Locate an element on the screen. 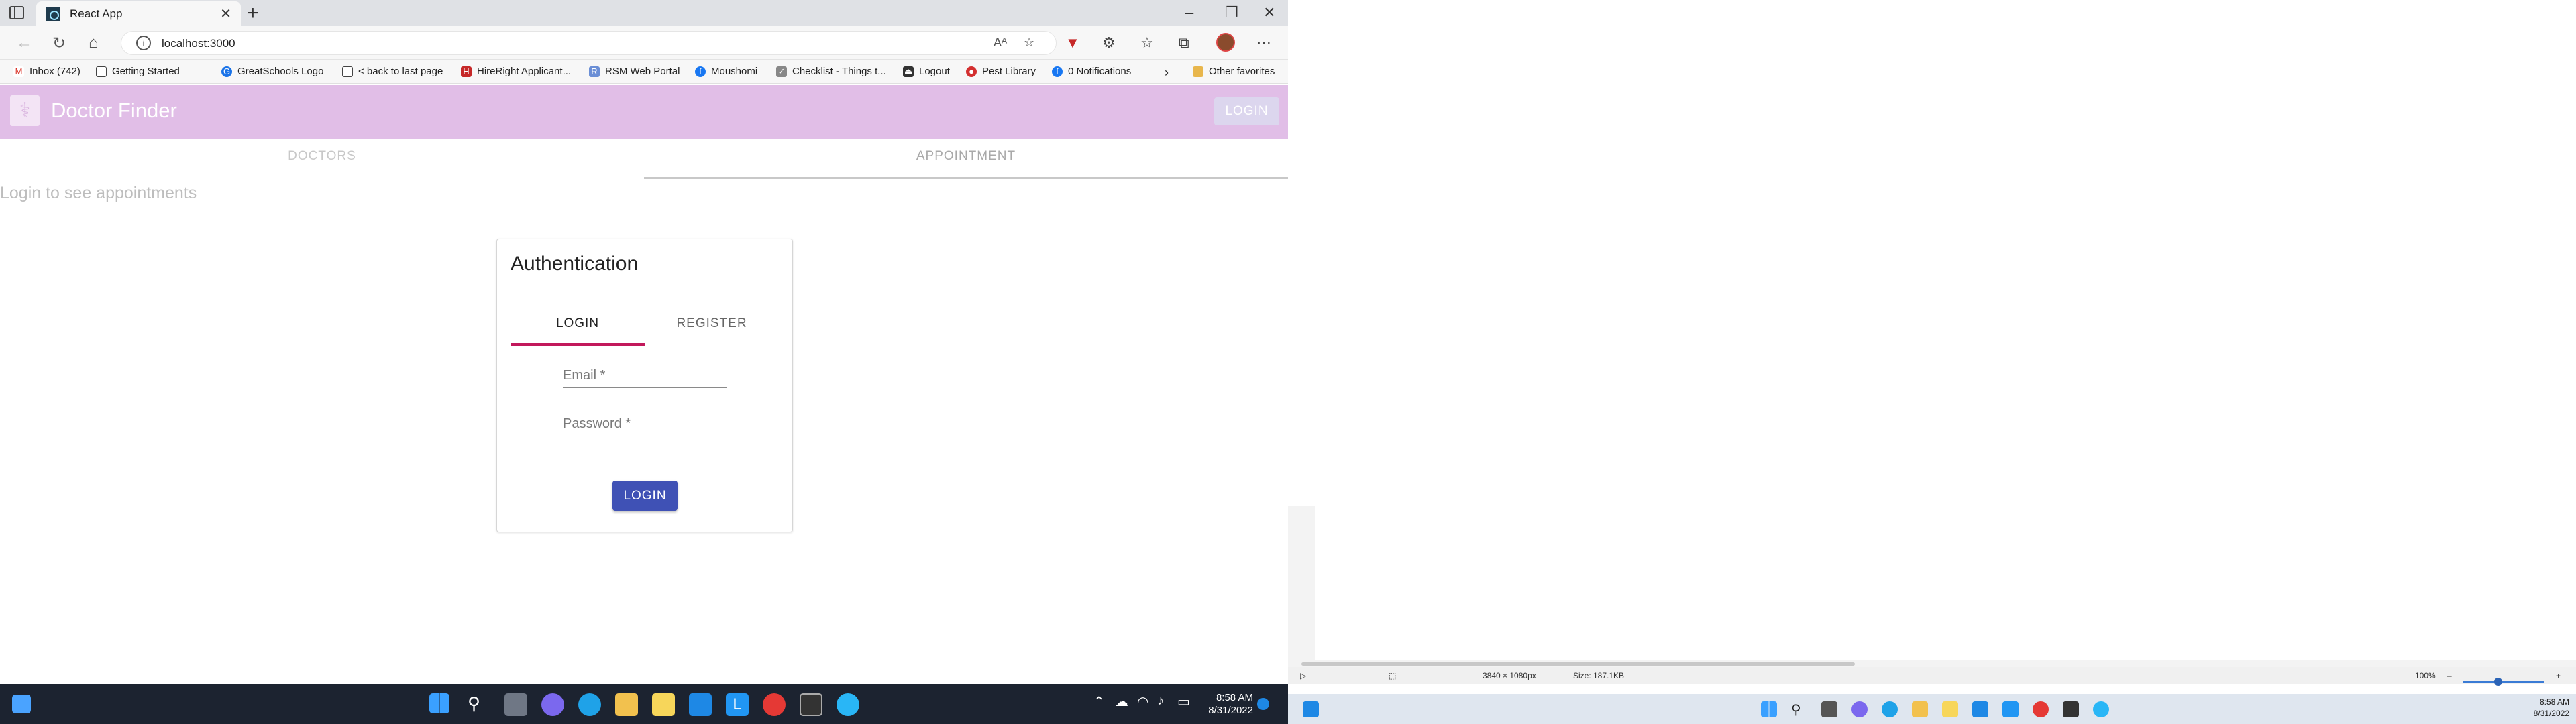  login-submit-button: LOGIN is located at coordinates (645, 496).